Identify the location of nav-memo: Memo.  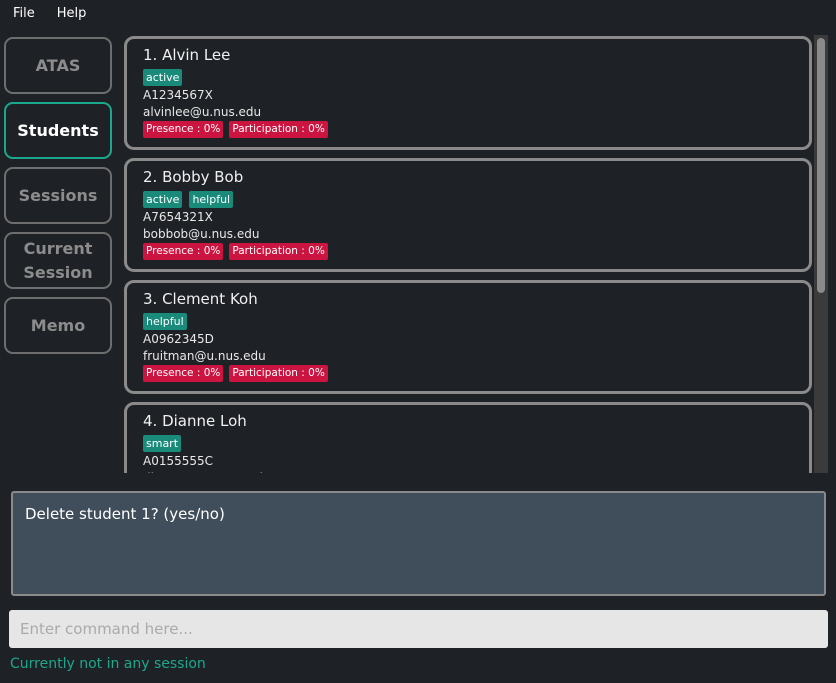
(58, 325).